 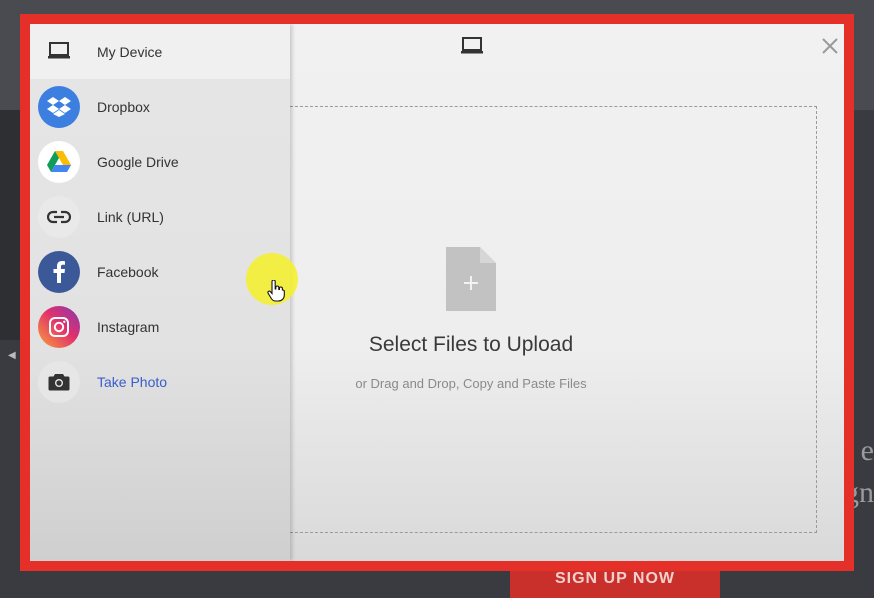 I want to click on hand-cursor-icon, so click(x=276, y=293).